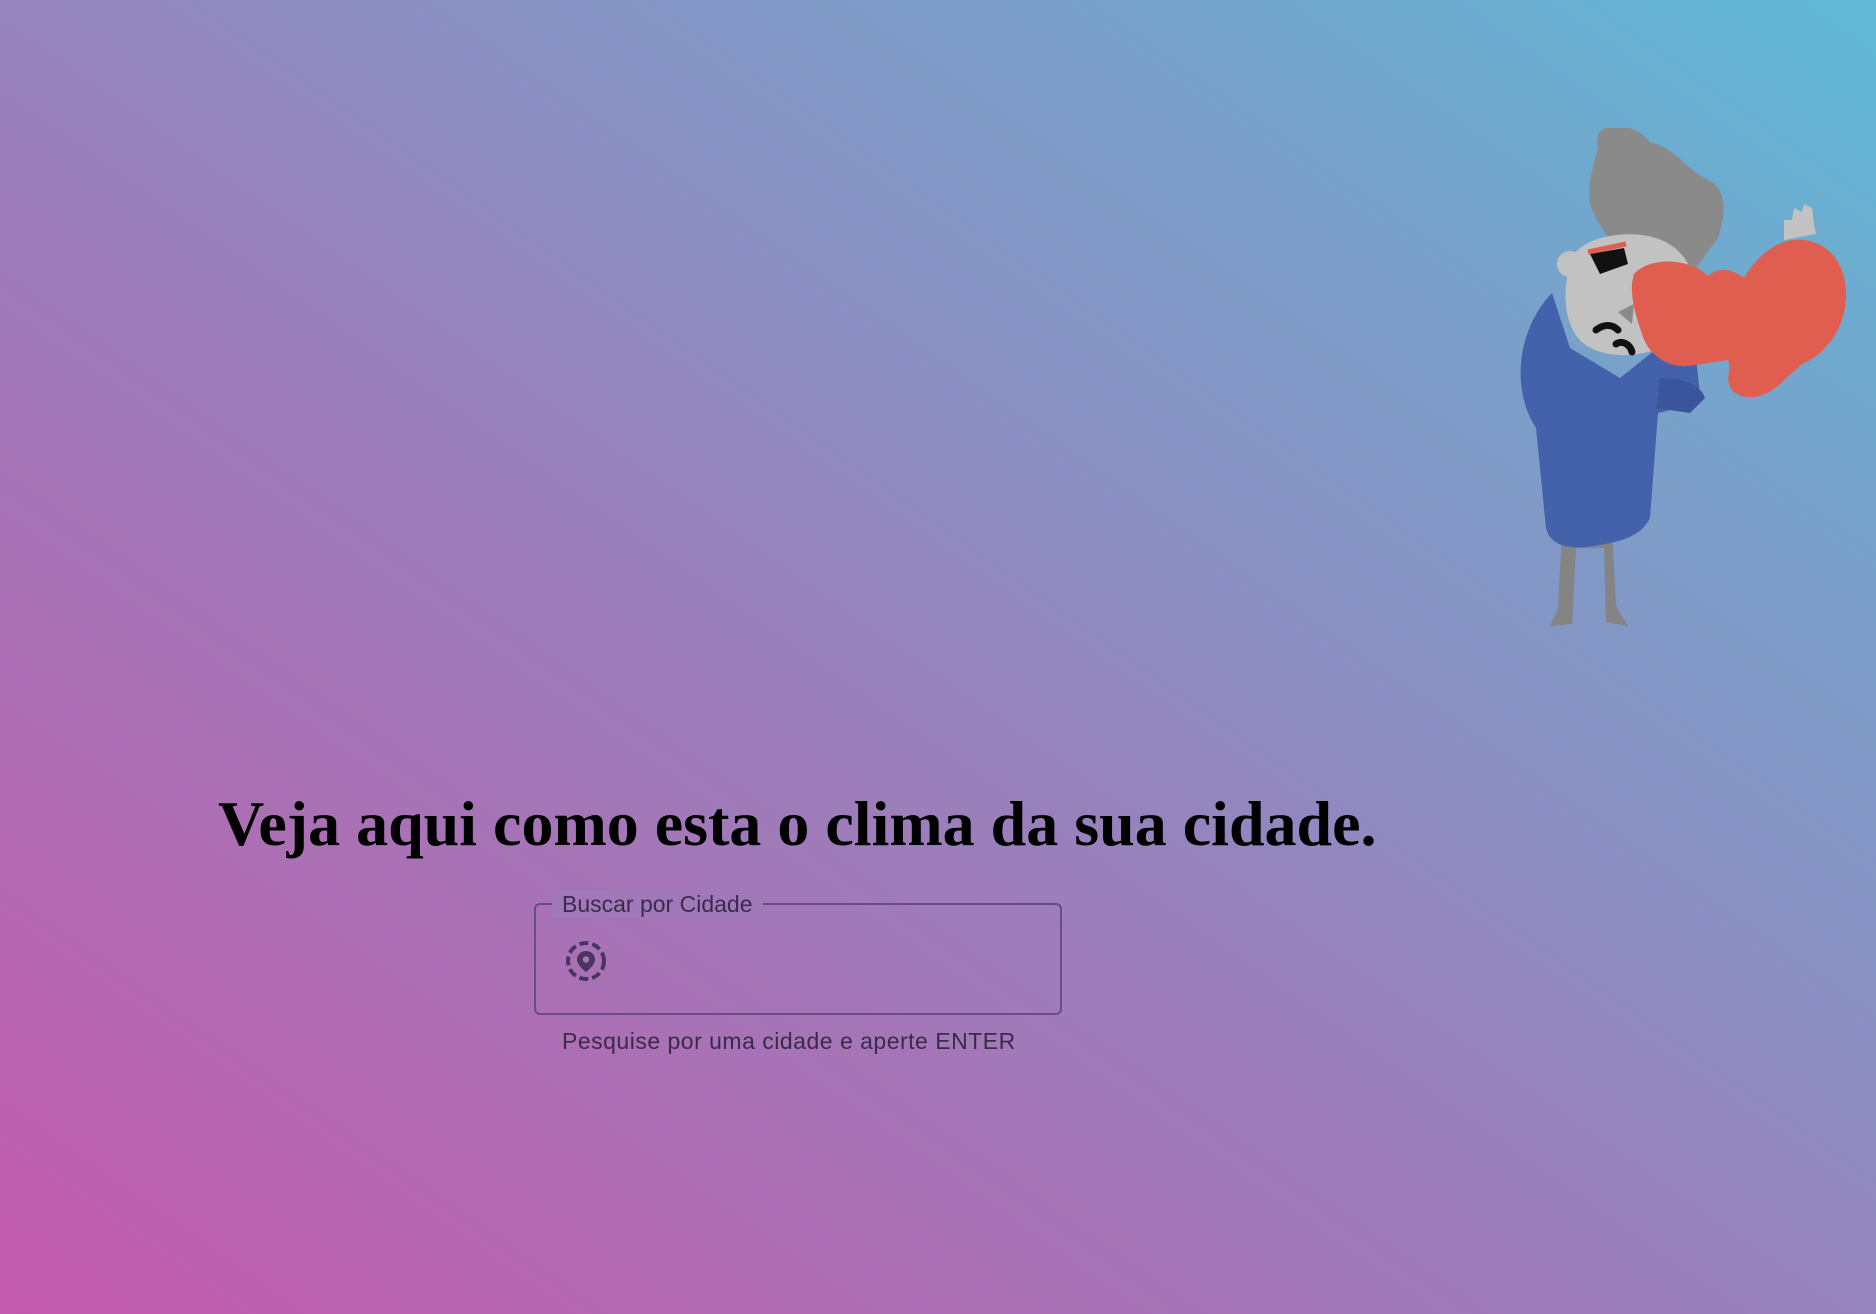 This screenshot has width=1876, height=1314. I want to click on windswept-person-illustration, so click(1683, 377).